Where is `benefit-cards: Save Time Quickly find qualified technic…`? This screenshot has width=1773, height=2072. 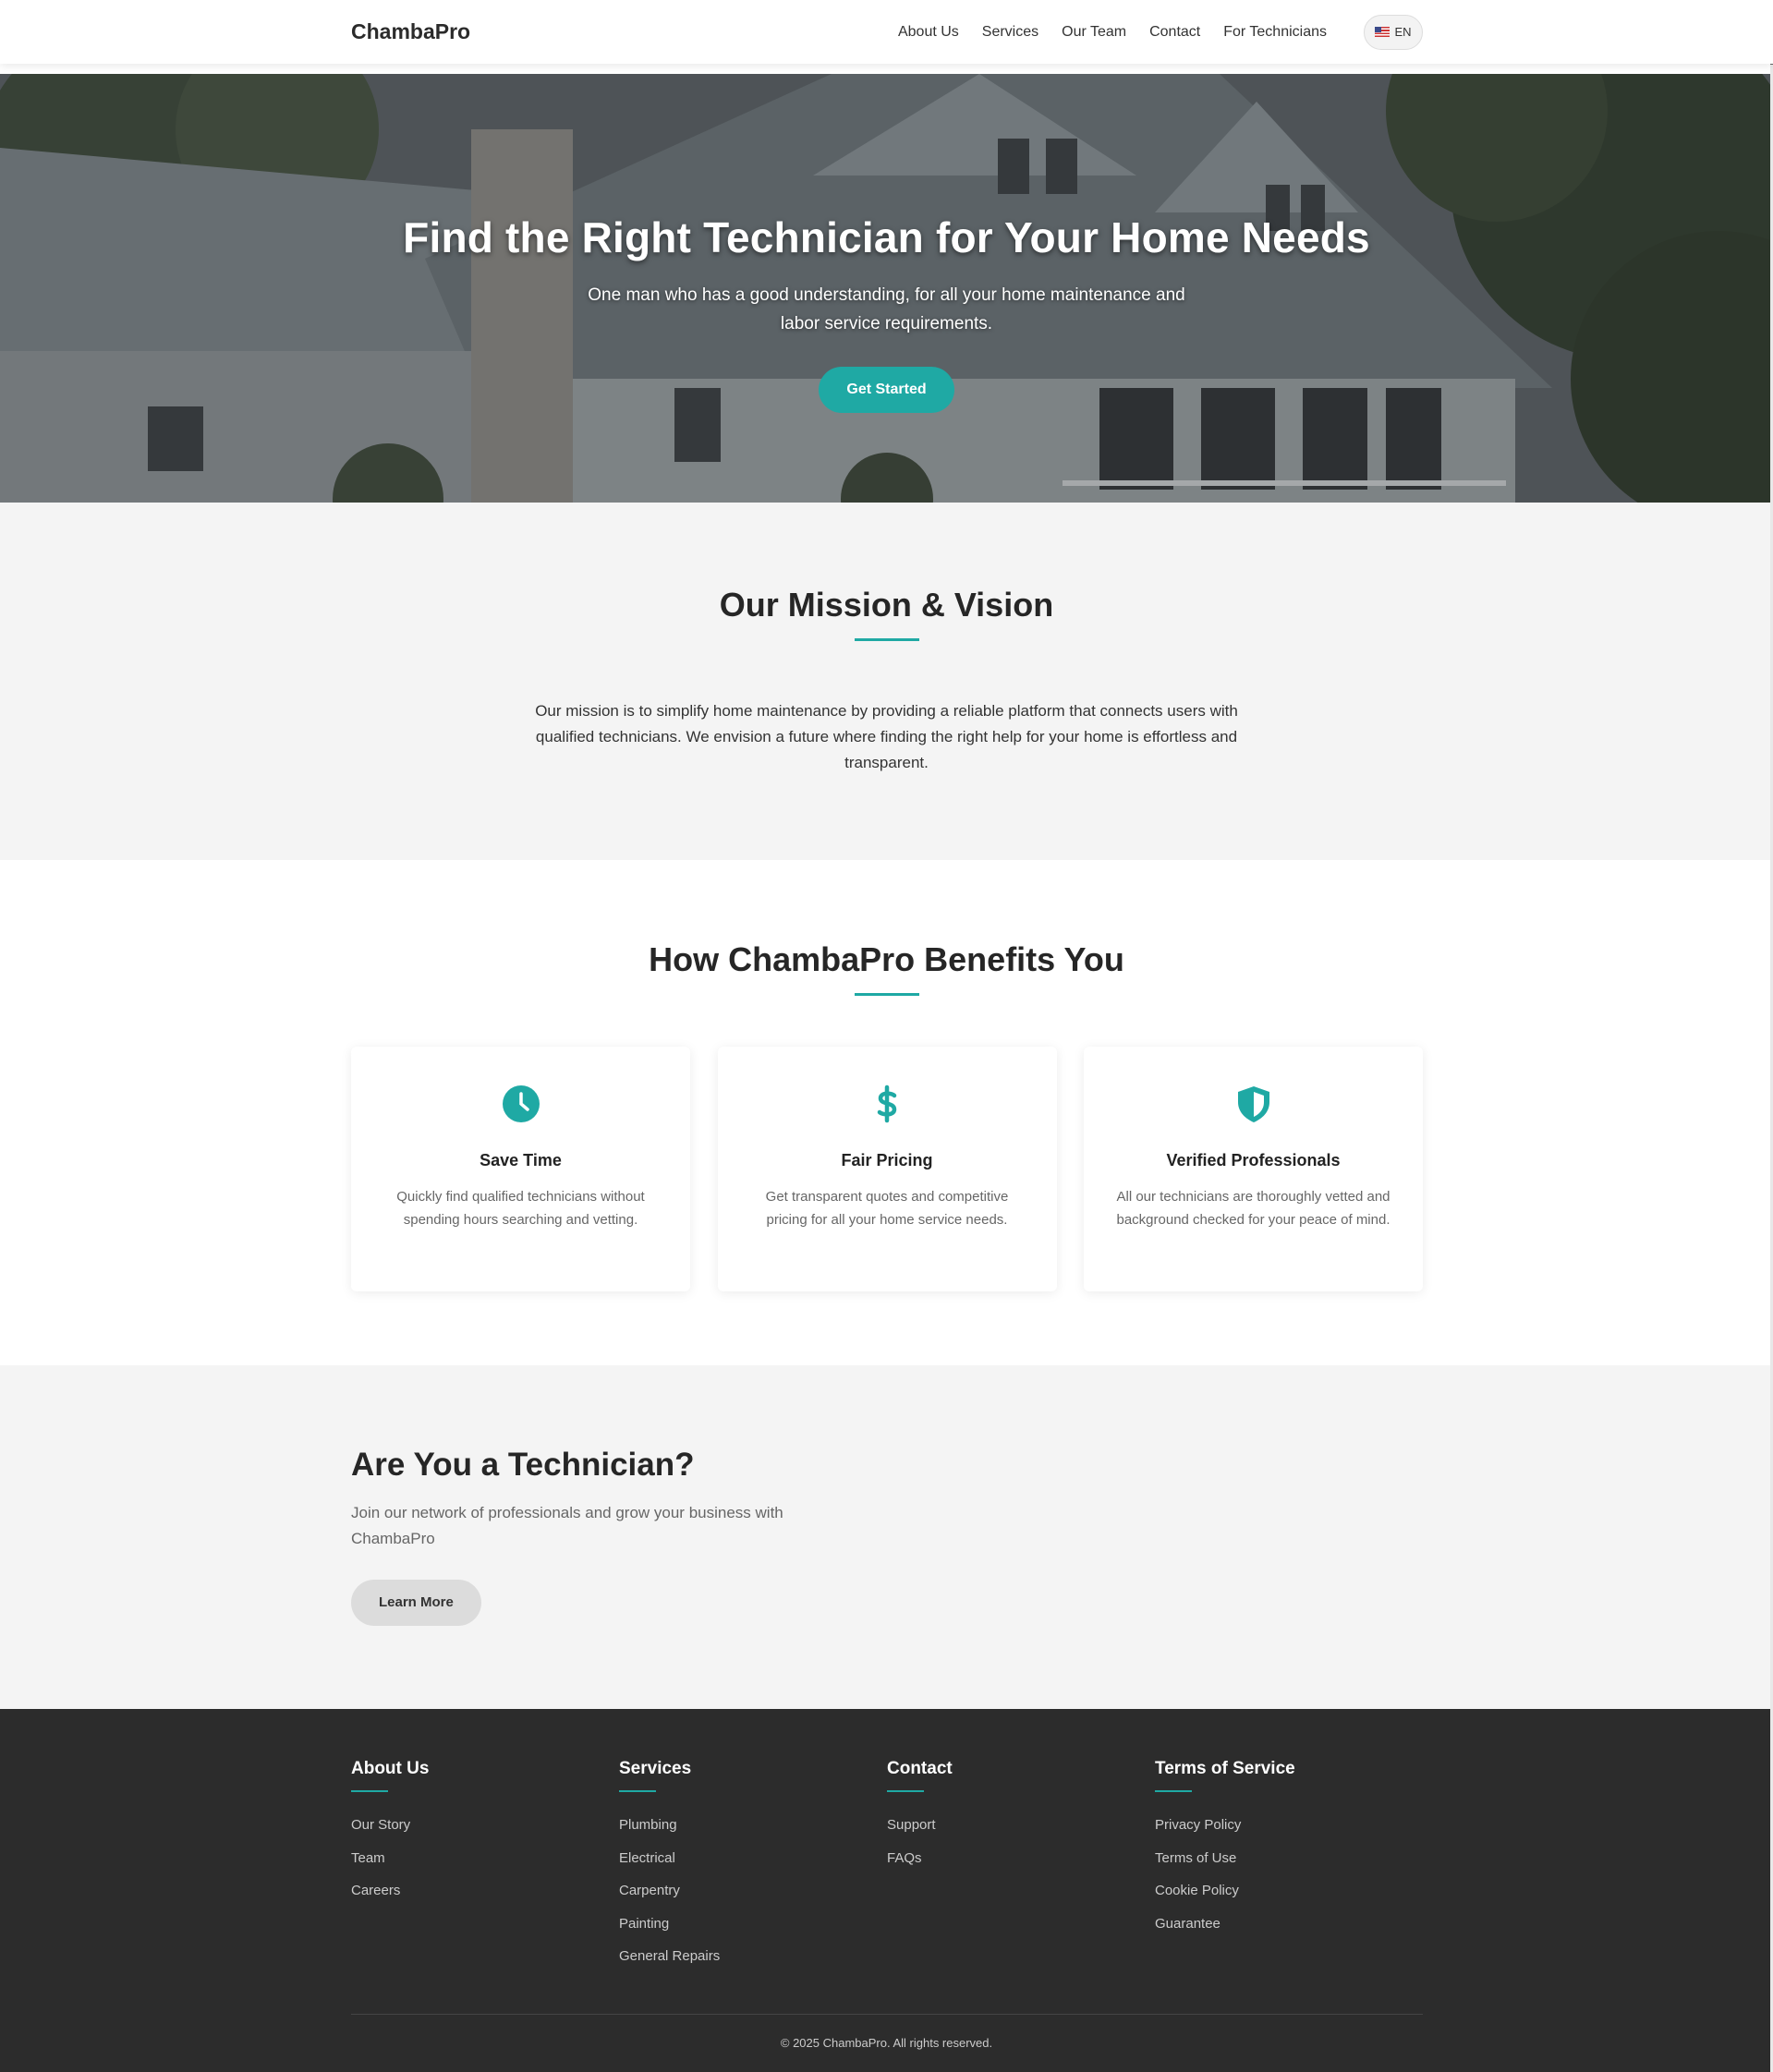
benefit-cards: Save Time Quickly find qualified technic… is located at coordinates (887, 1169).